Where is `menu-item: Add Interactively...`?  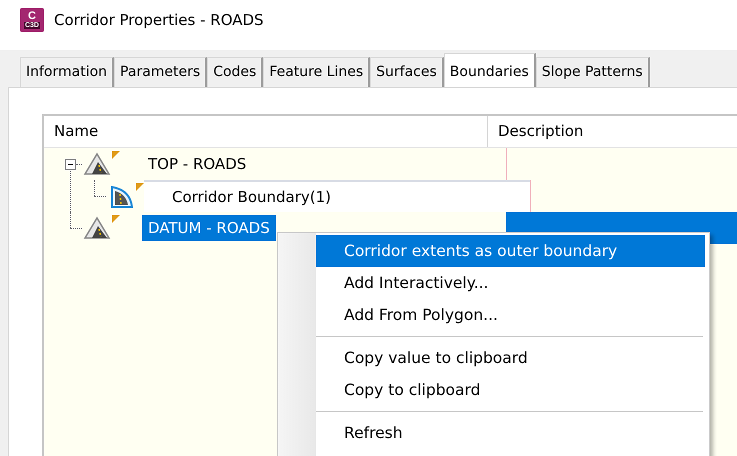 menu-item: Add Interactively... is located at coordinates (510, 283).